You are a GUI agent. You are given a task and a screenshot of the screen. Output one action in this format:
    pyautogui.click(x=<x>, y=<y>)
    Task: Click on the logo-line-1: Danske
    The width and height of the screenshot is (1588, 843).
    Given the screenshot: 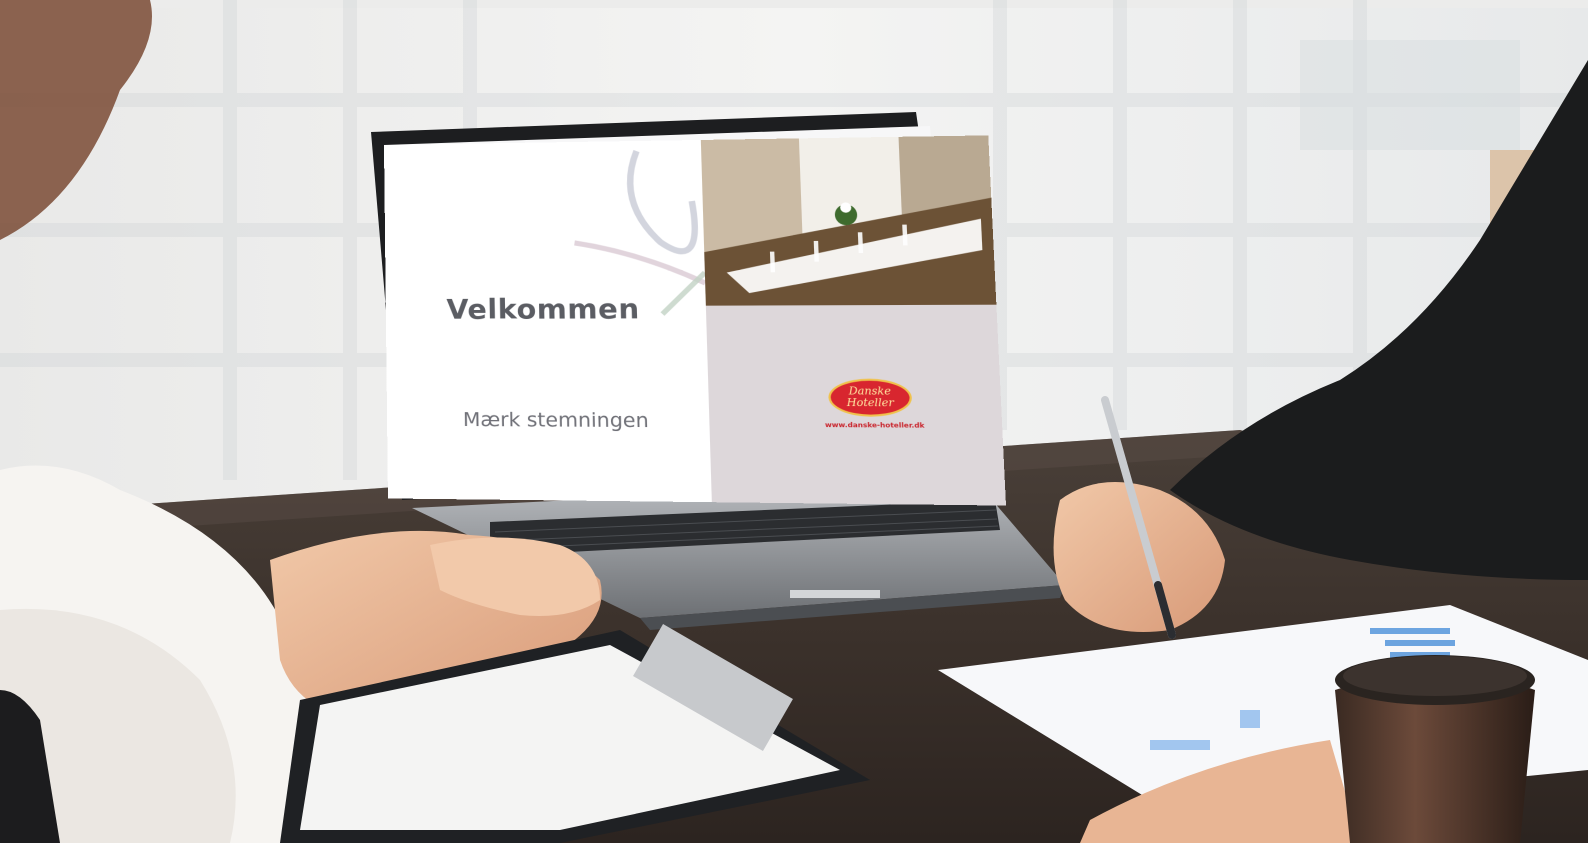 What is the action you would take?
    pyautogui.click(x=870, y=391)
    